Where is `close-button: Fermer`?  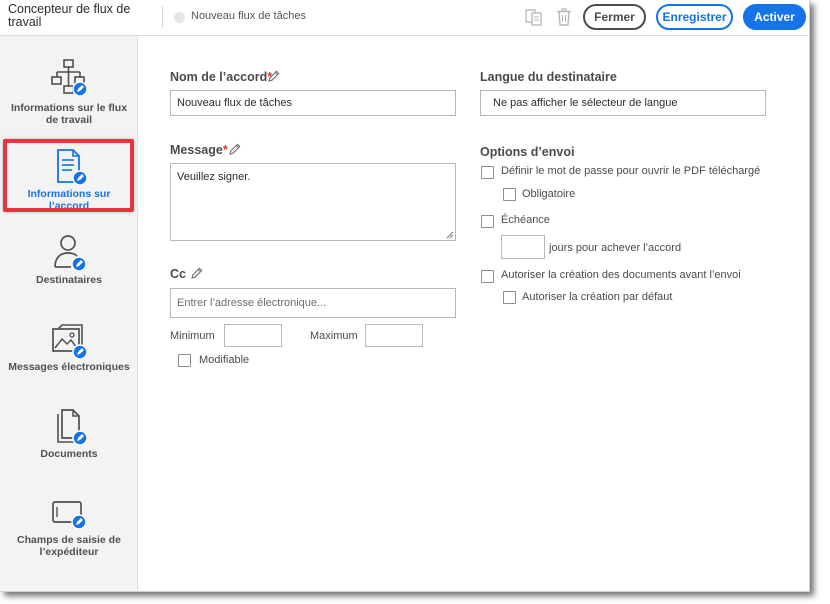 close-button: Fermer is located at coordinates (614, 17).